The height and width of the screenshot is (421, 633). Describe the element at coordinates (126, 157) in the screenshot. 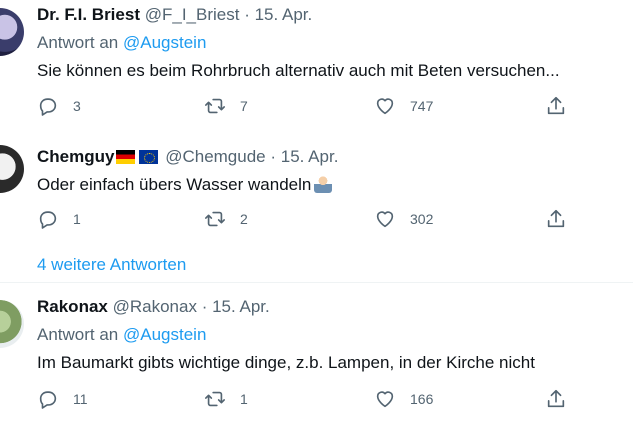

I see `german-flag-icon` at that location.